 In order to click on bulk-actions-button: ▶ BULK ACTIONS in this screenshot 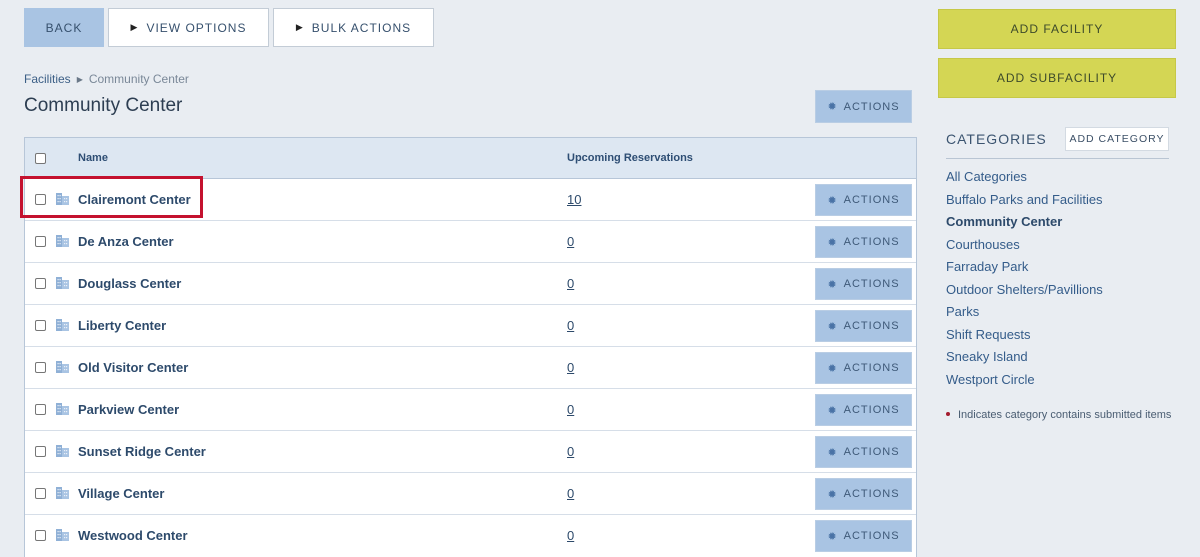, I will do `click(353, 27)`.